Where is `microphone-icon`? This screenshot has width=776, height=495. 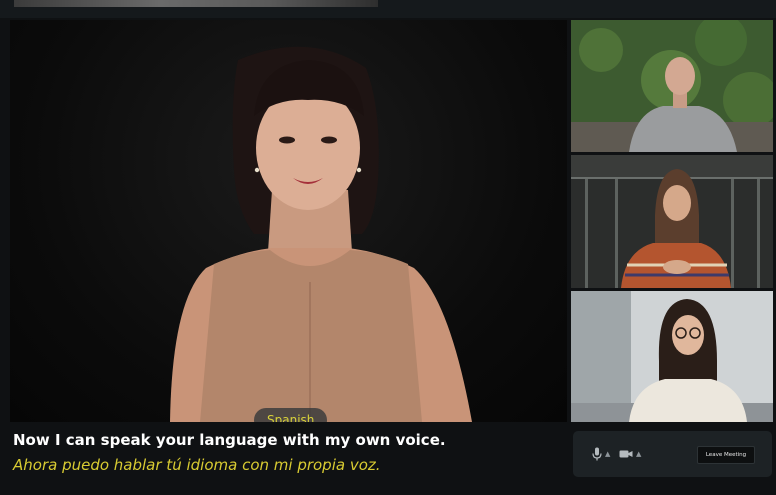
microphone-icon is located at coordinates (597, 454).